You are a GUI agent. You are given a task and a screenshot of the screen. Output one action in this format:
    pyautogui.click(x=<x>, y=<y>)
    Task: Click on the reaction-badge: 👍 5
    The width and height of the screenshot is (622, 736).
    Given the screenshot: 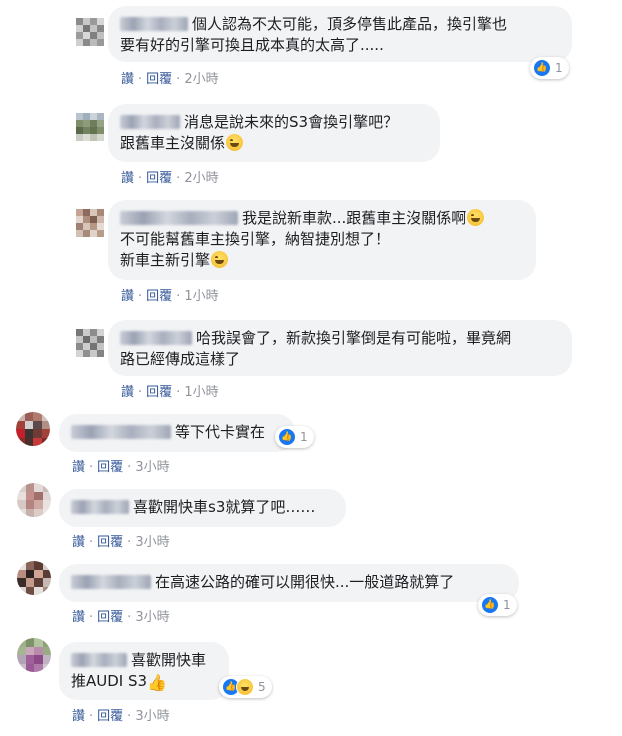 What is the action you would take?
    pyautogui.click(x=245, y=687)
    